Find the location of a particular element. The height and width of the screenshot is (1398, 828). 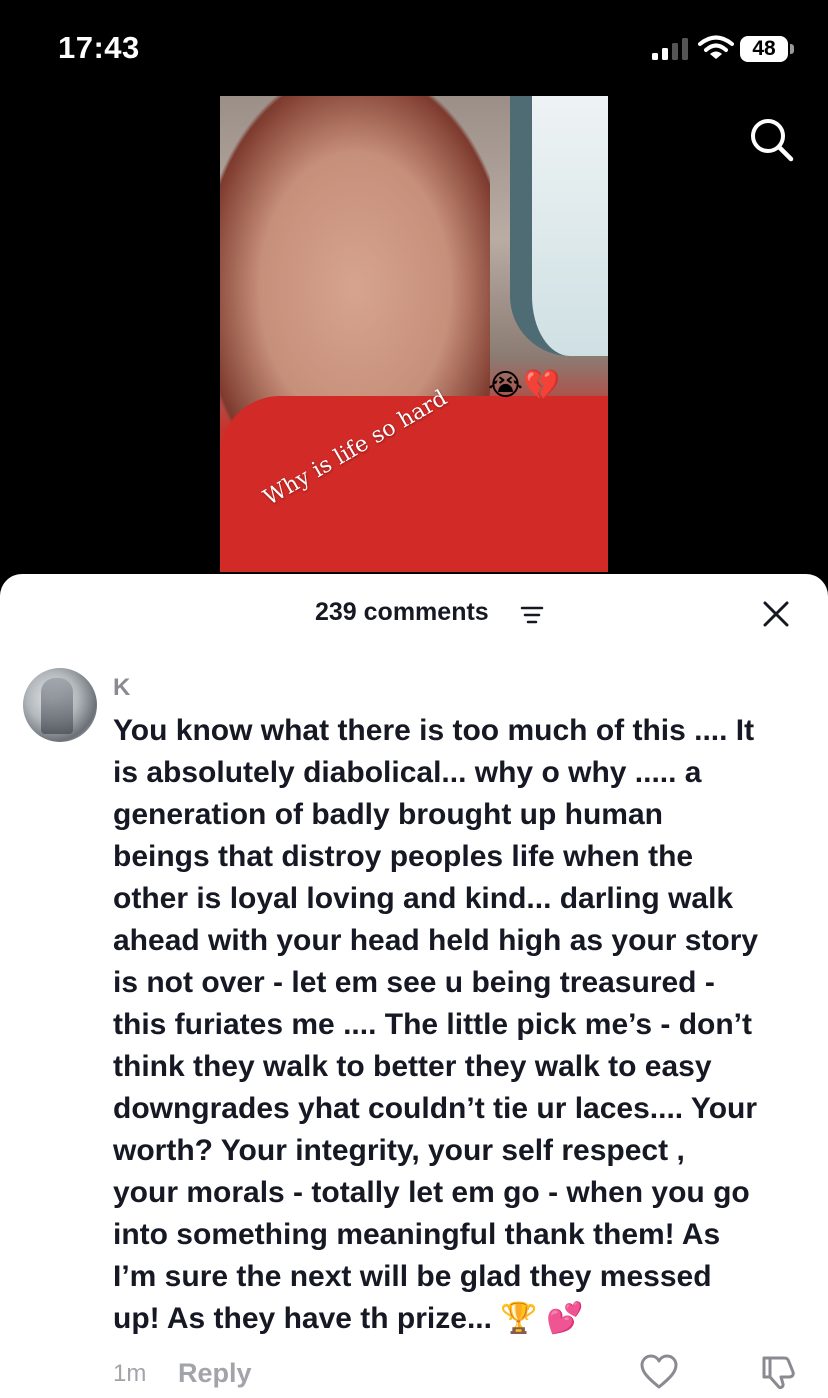

close-icon is located at coordinates (776, 614).